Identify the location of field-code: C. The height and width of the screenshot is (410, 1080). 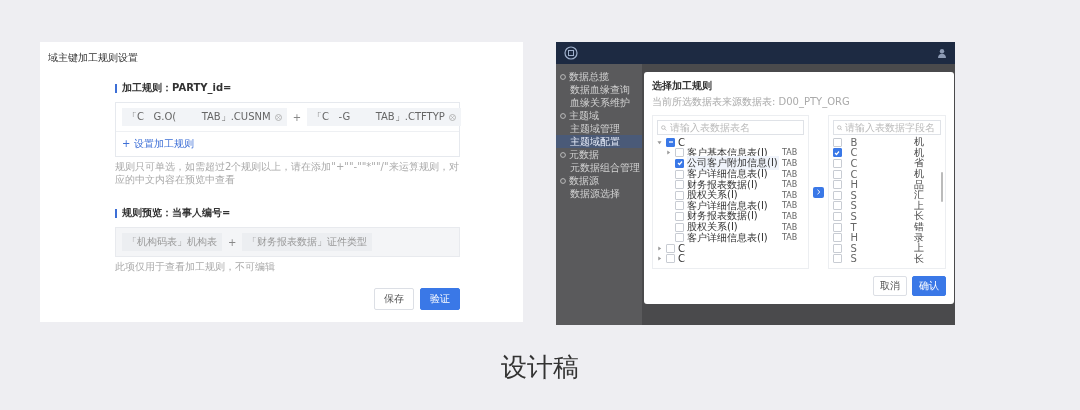
(854, 153).